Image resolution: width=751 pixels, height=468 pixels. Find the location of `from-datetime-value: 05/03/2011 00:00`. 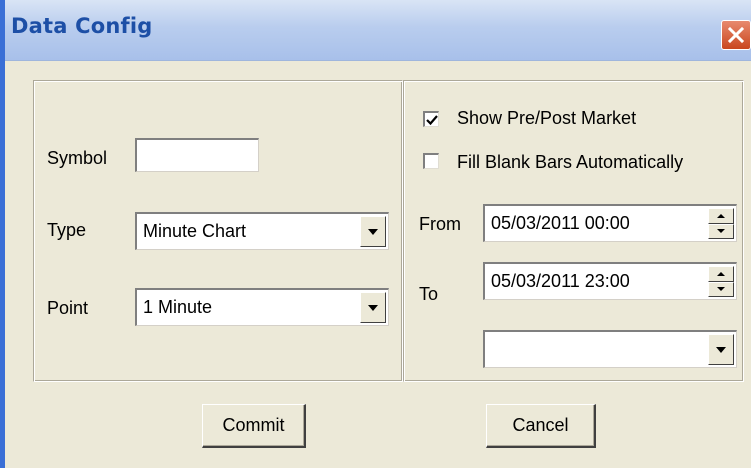

from-datetime-value: 05/03/2011 00:00 is located at coordinates (560, 223).